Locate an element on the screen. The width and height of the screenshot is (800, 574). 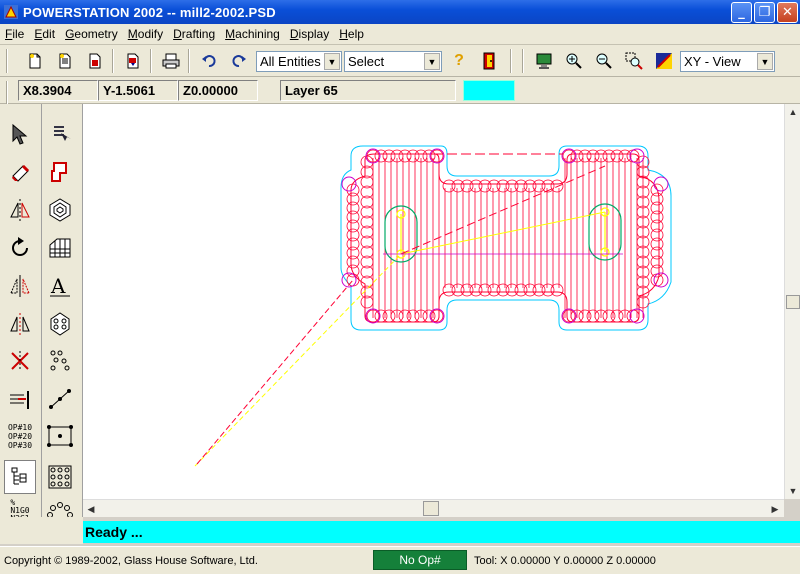
rect-points-tool is located at coordinates (60, 436).